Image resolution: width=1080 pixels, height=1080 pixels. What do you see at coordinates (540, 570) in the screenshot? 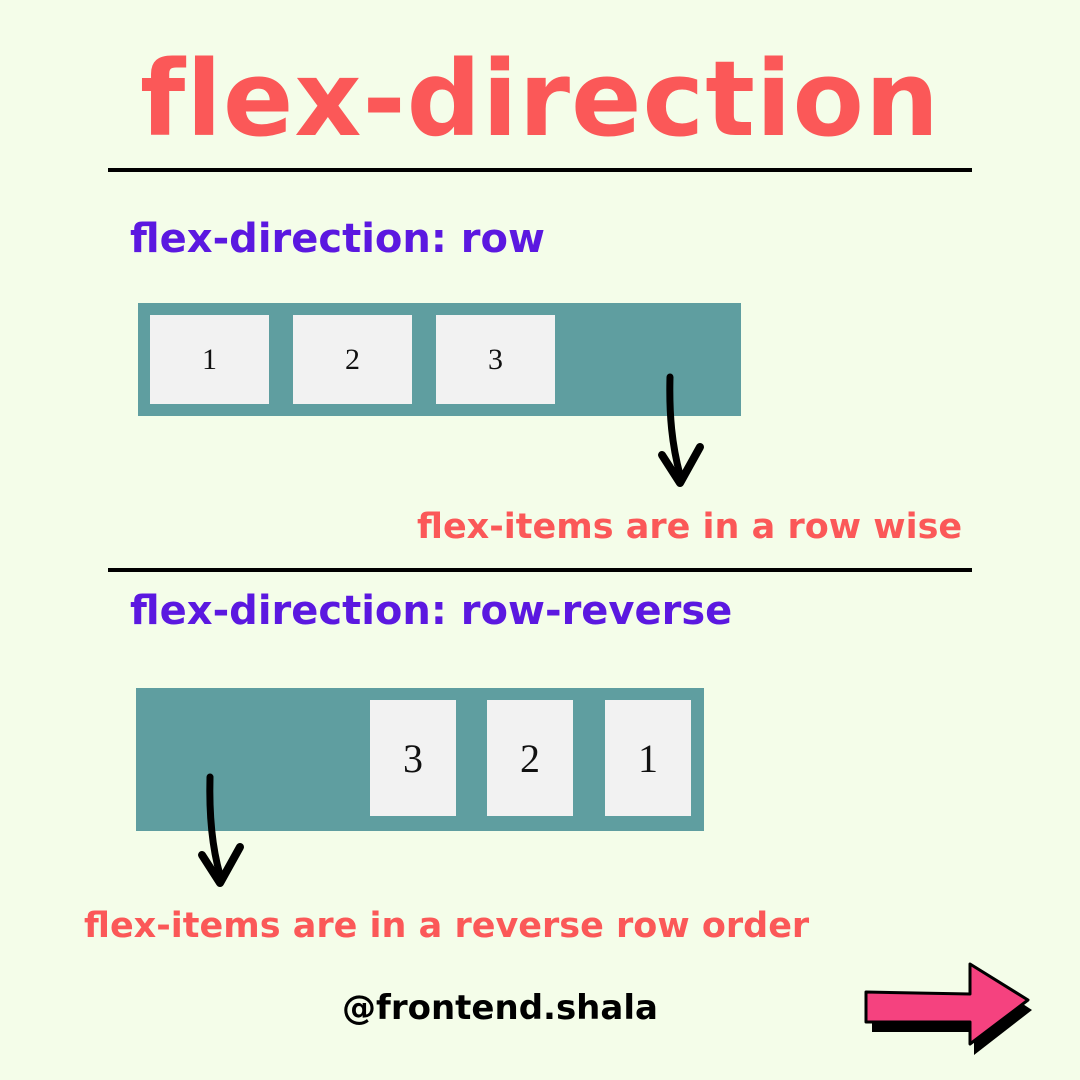
I see `middle-divider` at bounding box center [540, 570].